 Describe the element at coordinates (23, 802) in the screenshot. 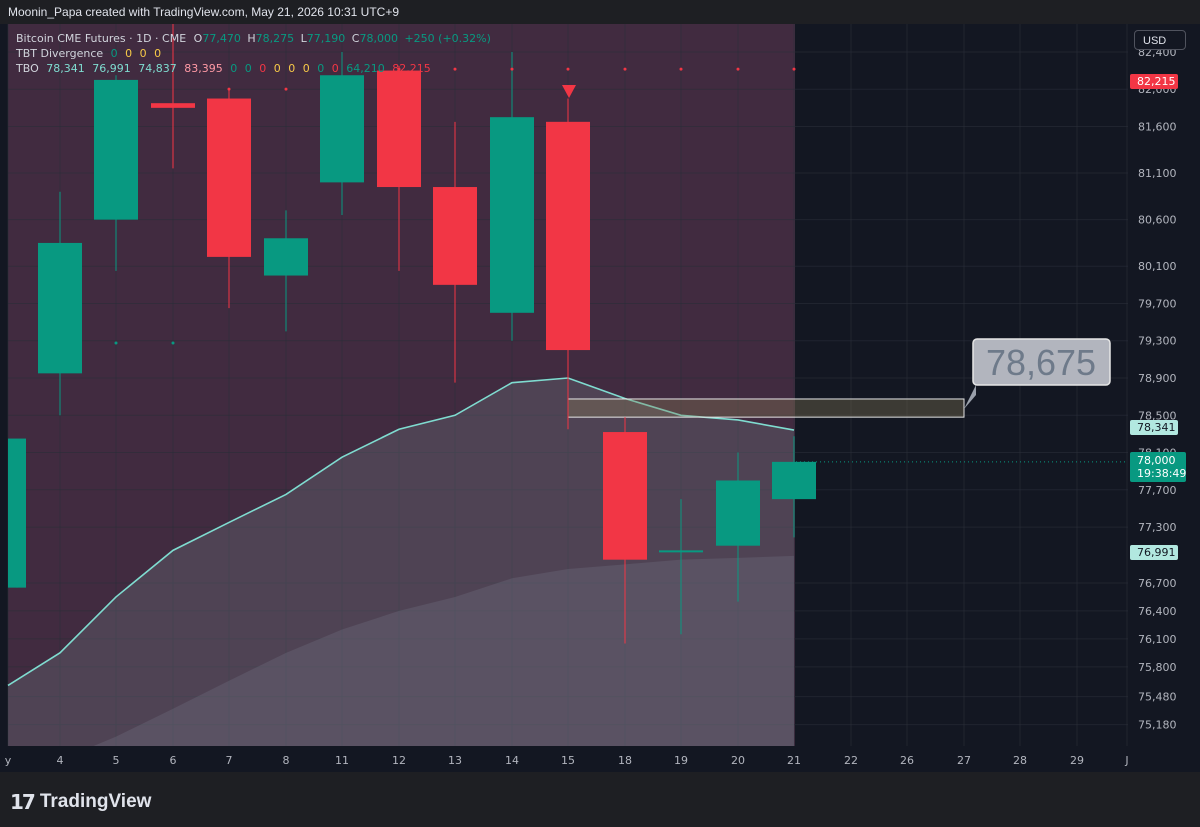

I see `tradingview-logo-icon: 17` at that location.